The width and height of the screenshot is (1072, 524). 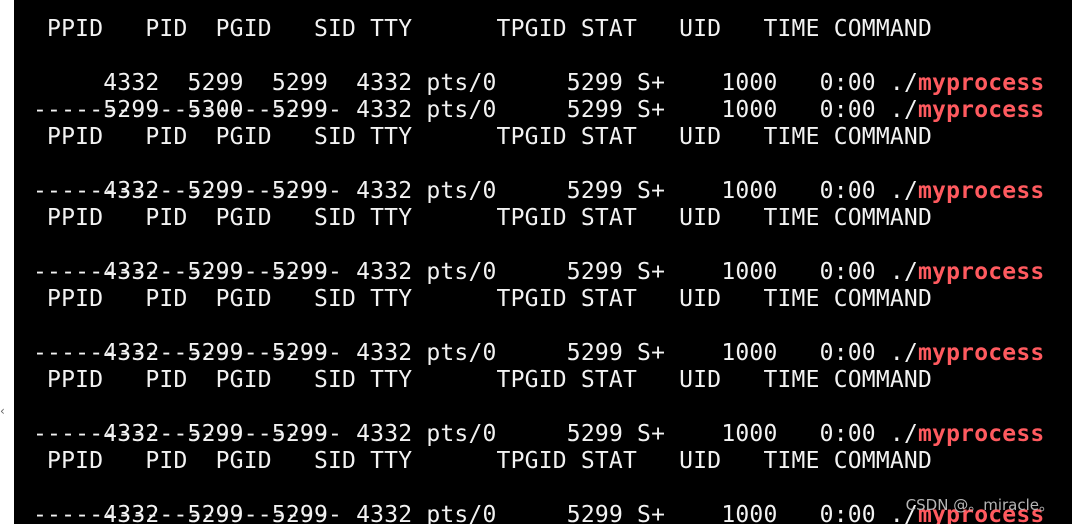 I want to click on side-arrow-icon: ‹, so click(x=2, y=411).